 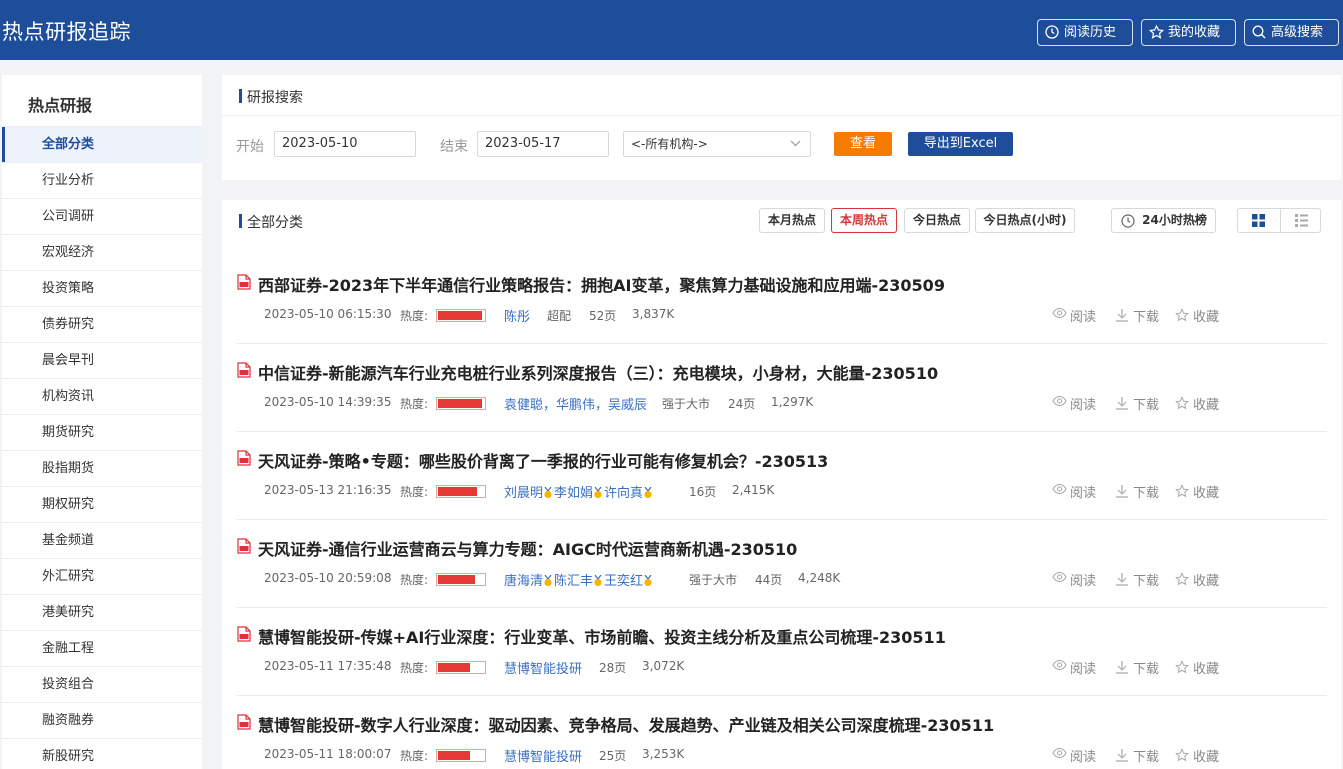 What do you see at coordinates (864, 220) in the screenshot?
I see `filter-week-hot: 本周热点` at bounding box center [864, 220].